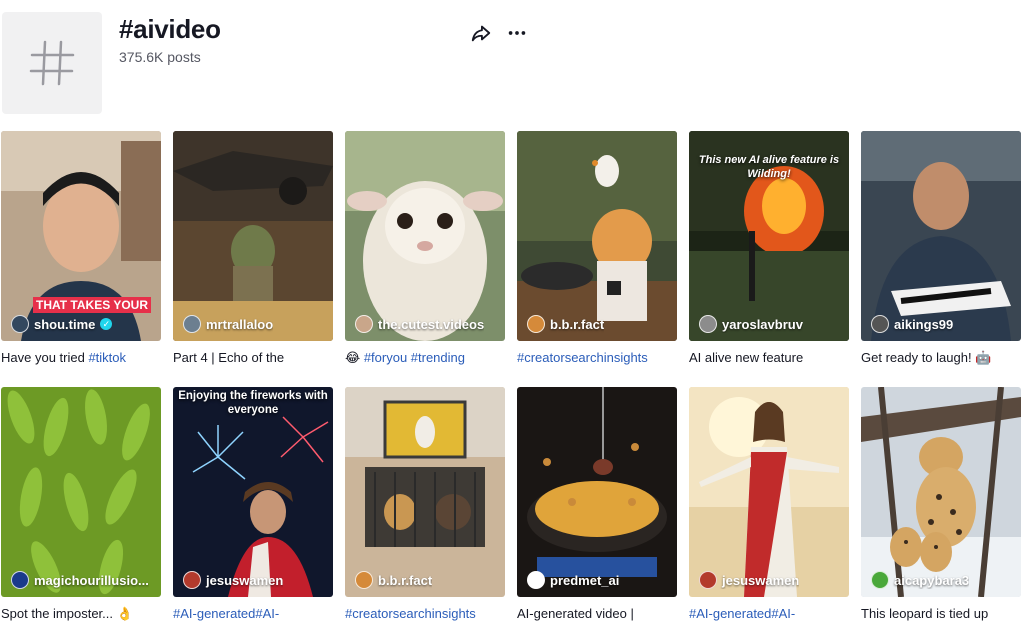 Image resolution: width=1024 pixels, height=637 pixels. Describe the element at coordinates (65, 324) in the screenshot. I see `author-name: shou.time` at that location.